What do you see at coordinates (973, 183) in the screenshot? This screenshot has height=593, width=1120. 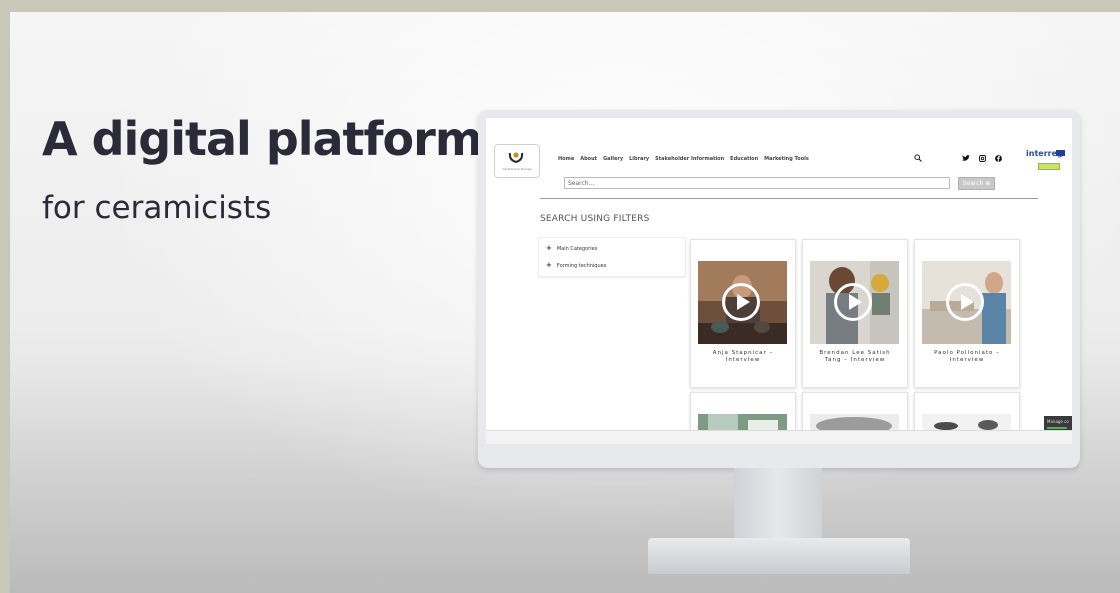 I see `search-button-label: Search` at bounding box center [973, 183].